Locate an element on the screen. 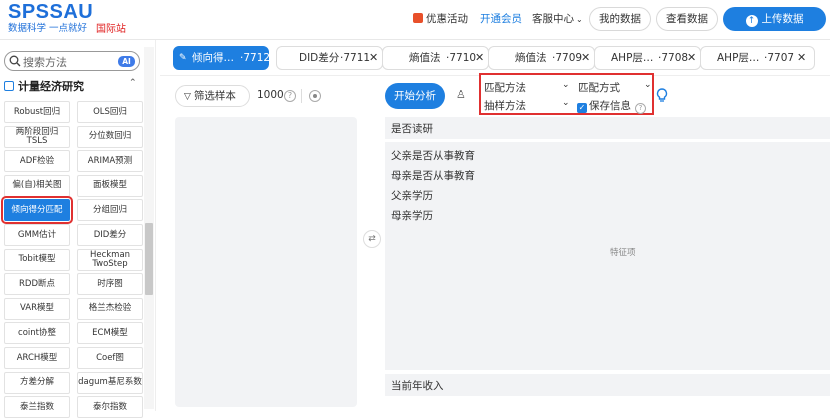  method-button: 面板模型 is located at coordinates (110, 185).